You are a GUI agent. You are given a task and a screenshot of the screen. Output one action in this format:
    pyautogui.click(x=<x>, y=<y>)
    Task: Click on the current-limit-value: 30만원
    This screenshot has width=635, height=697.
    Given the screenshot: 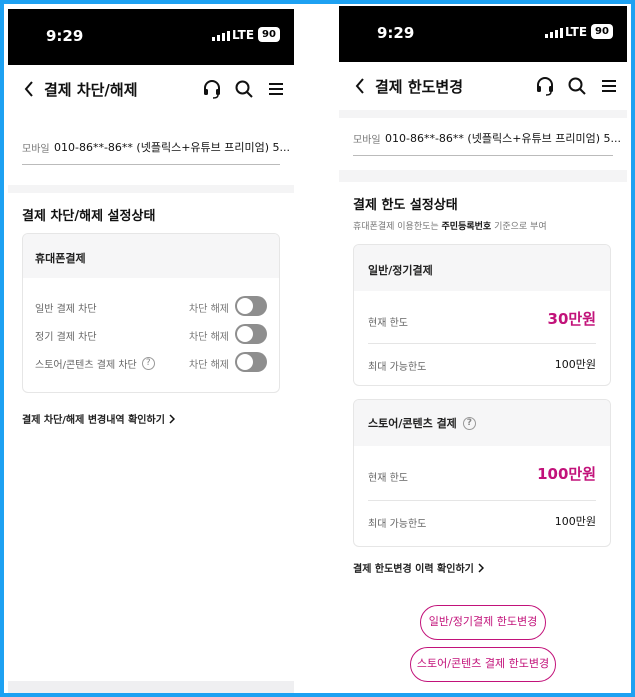 What is the action you would take?
    pyautogui.click(x=571, y=319)
    